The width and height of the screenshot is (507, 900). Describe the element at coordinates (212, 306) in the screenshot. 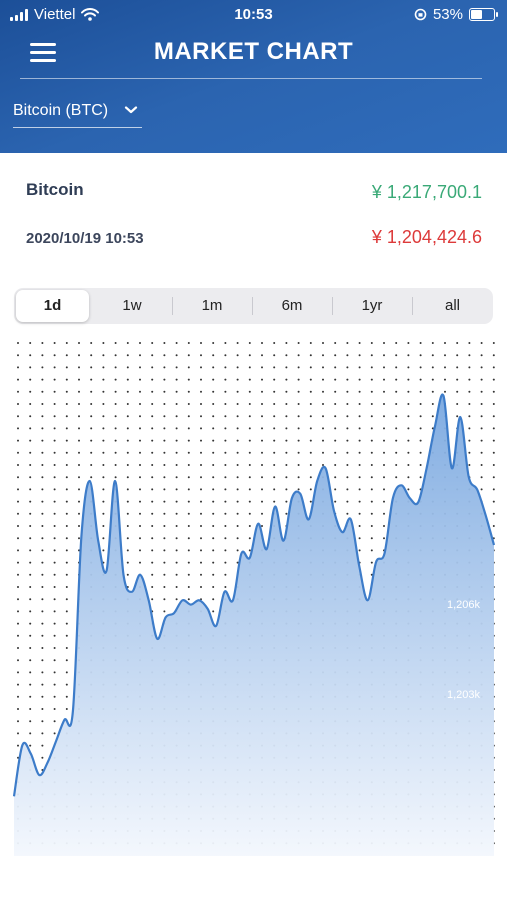

I see `tab-1m: 1m` at that location.